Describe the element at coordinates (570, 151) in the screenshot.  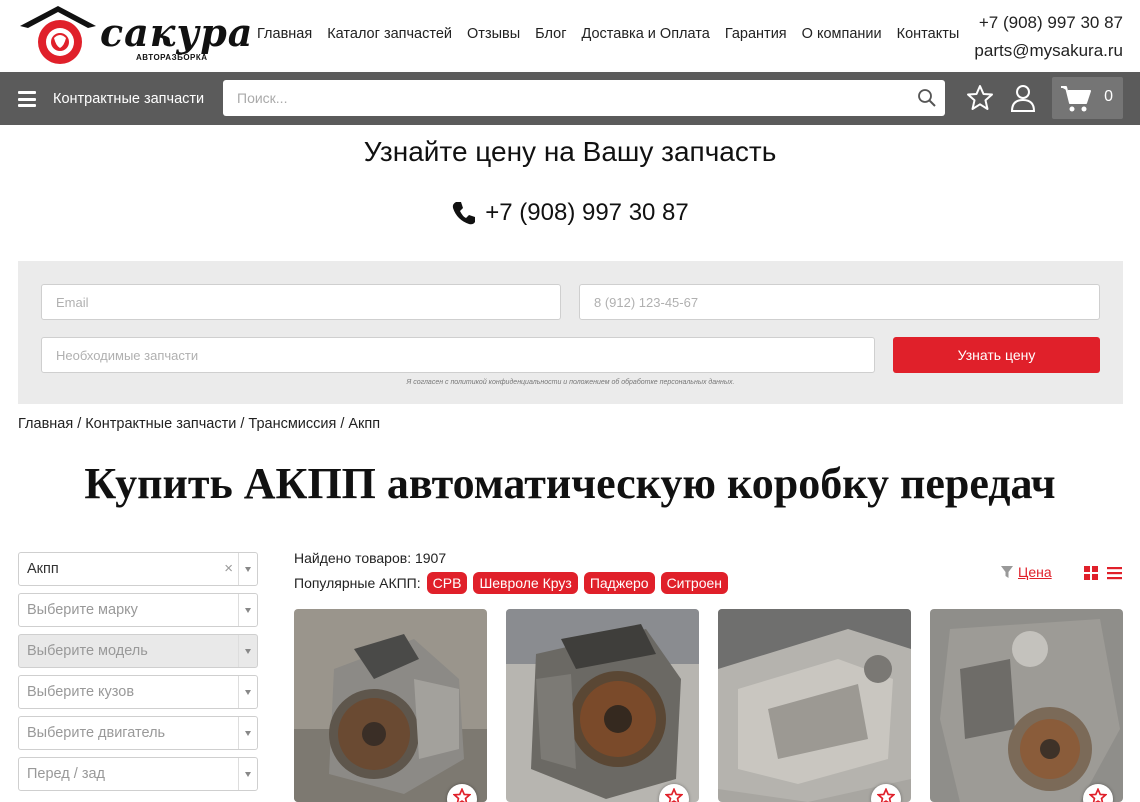
I see `price-request-title: Узнайте цену на Вашу запчасть` at that location.